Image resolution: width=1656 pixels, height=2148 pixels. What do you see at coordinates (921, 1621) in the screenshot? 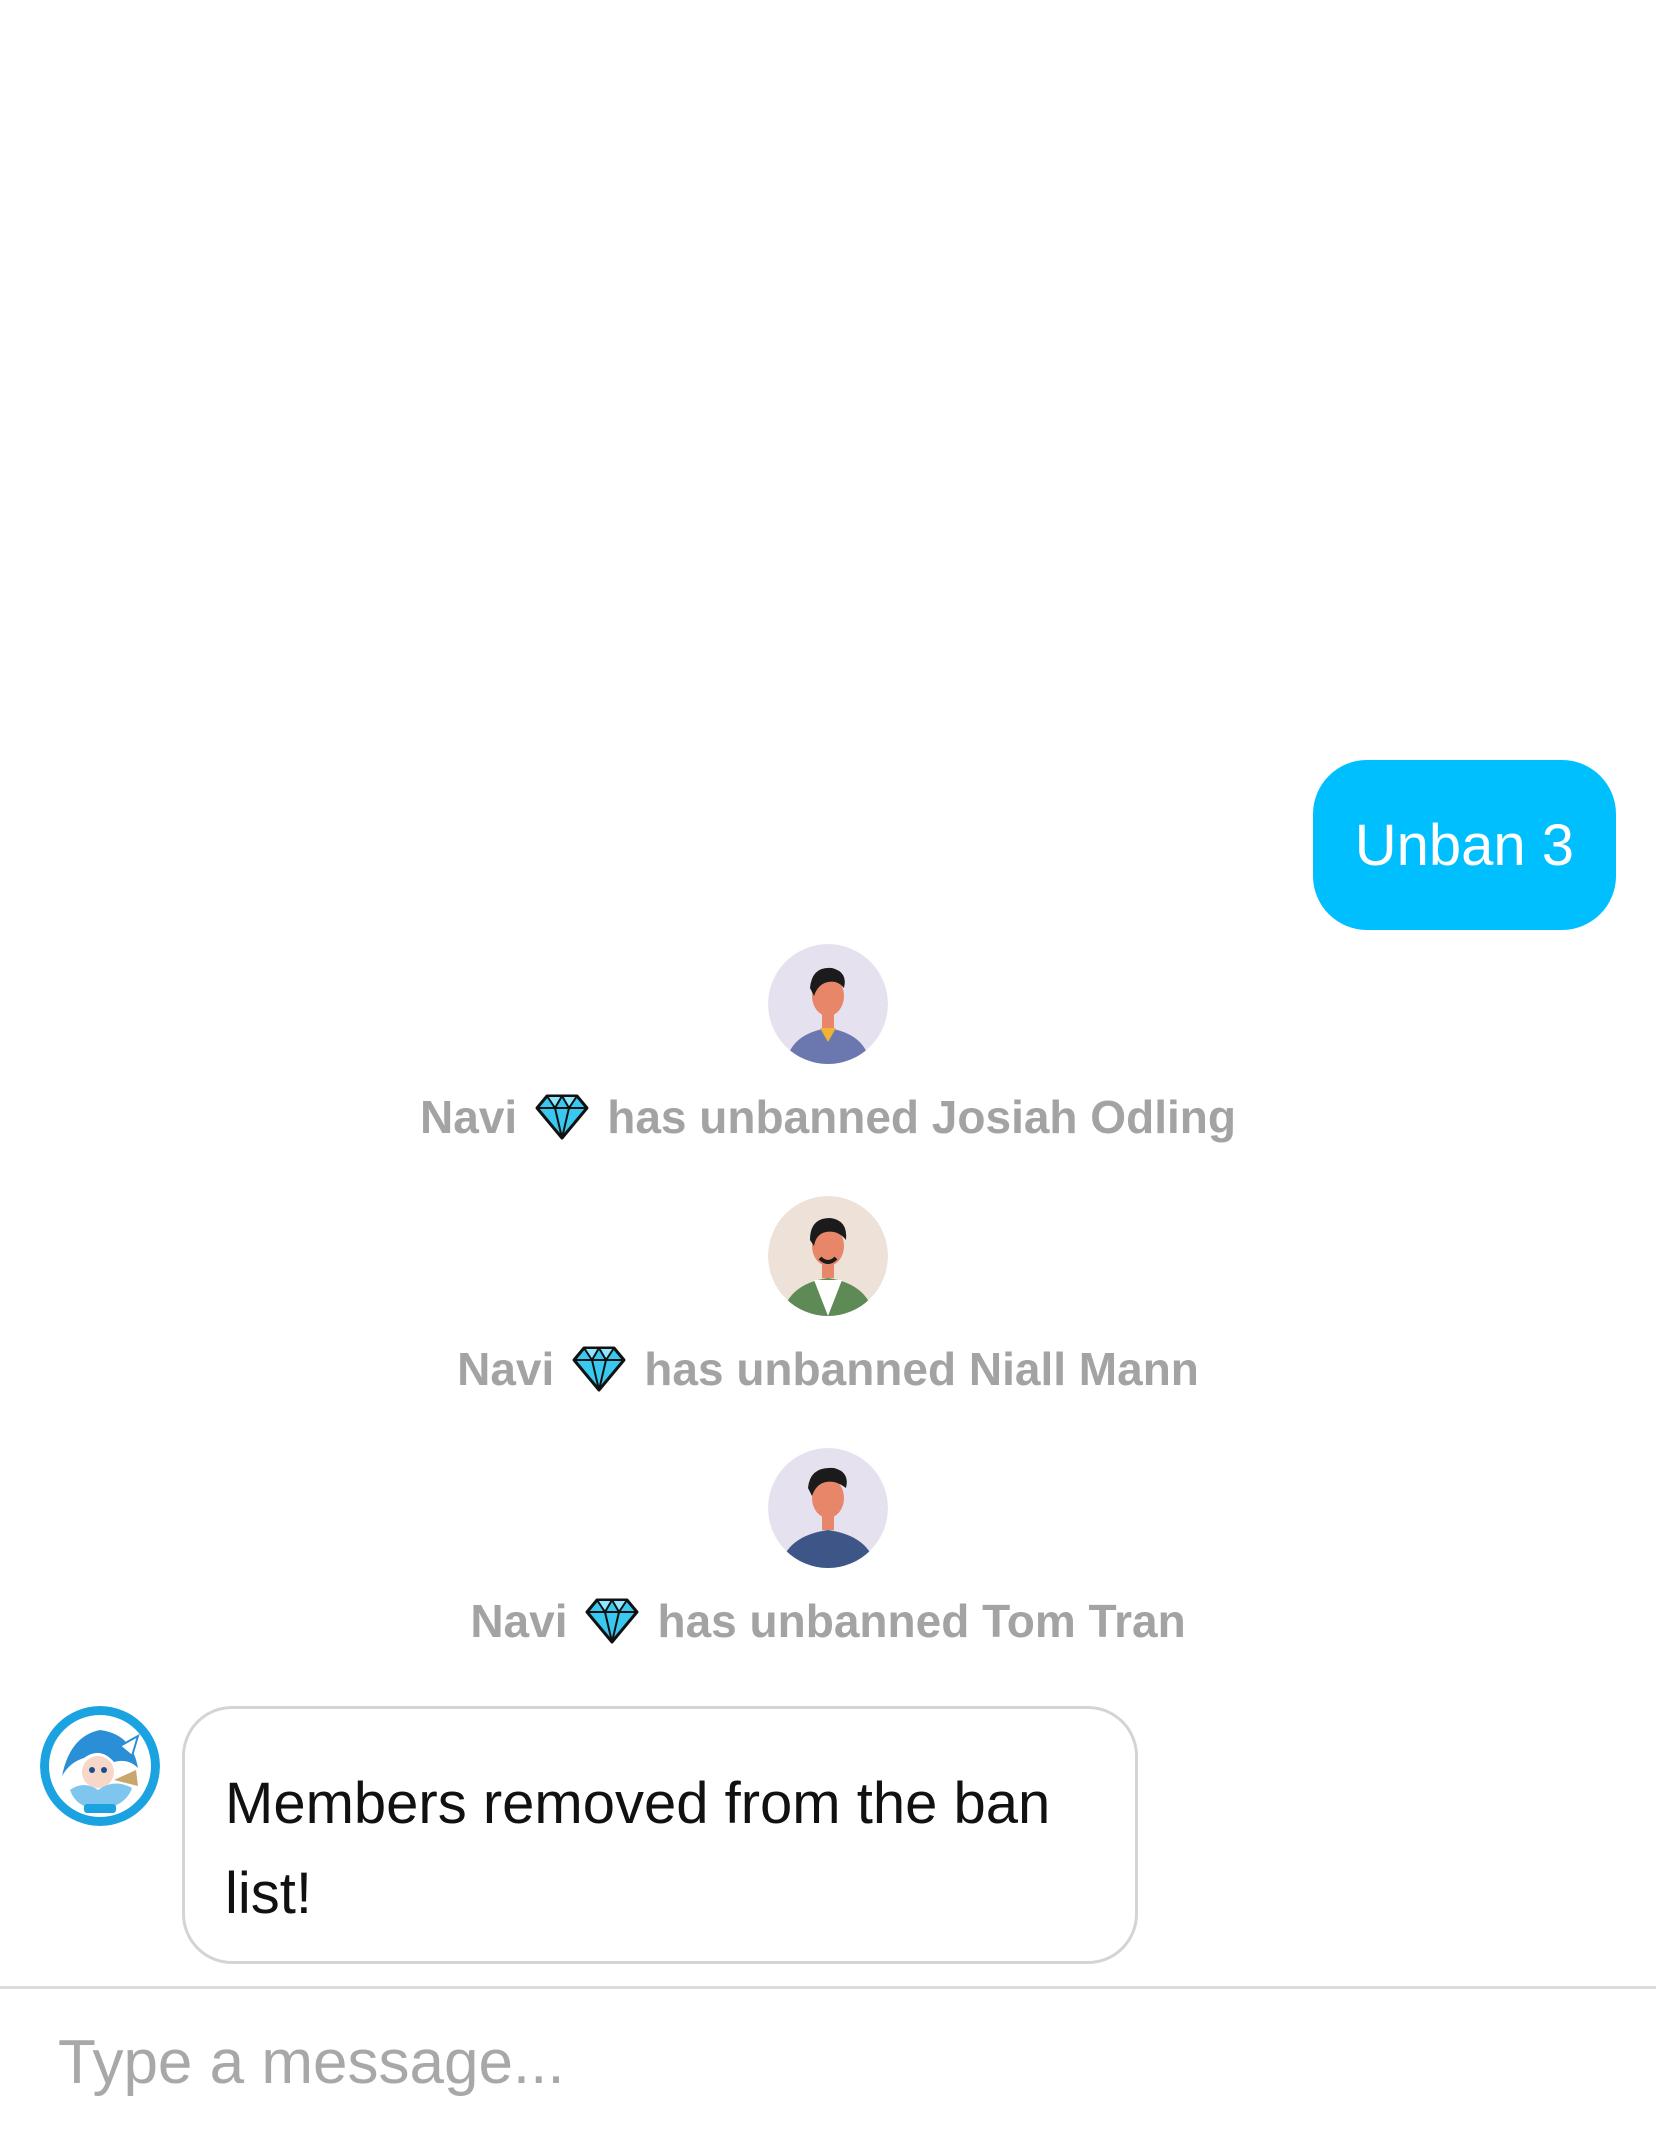
I see `event-action-text: has unbanned Tom Tran` at bounding box center [921, 1621].